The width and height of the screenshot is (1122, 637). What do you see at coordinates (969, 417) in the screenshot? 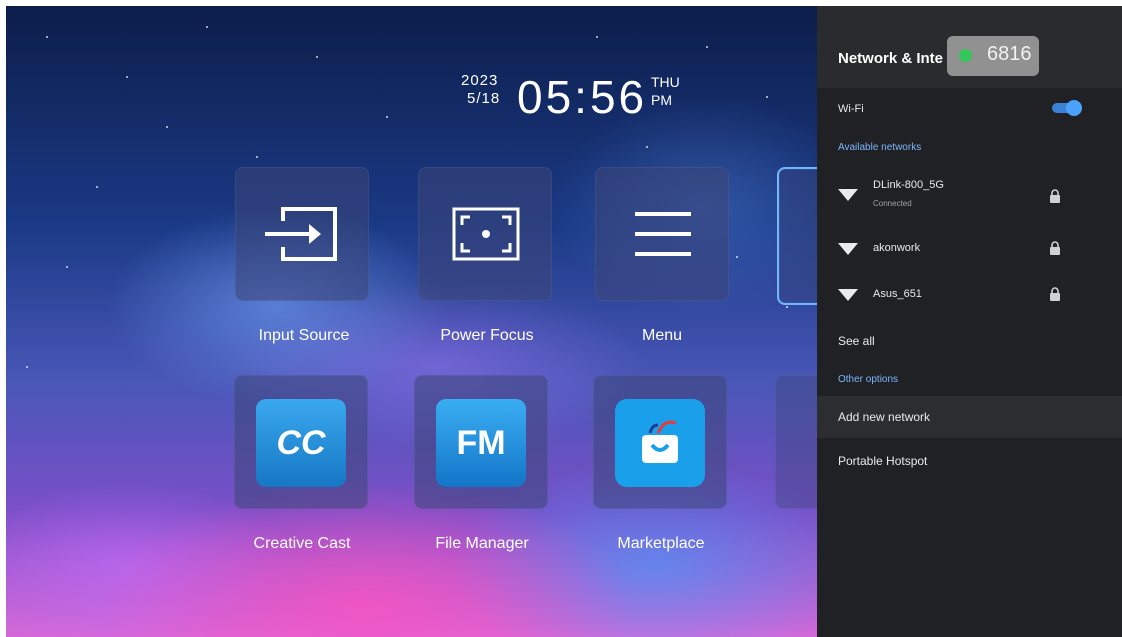
I see `add-new-network-item: Add new network` at bounding box center [969, 417].